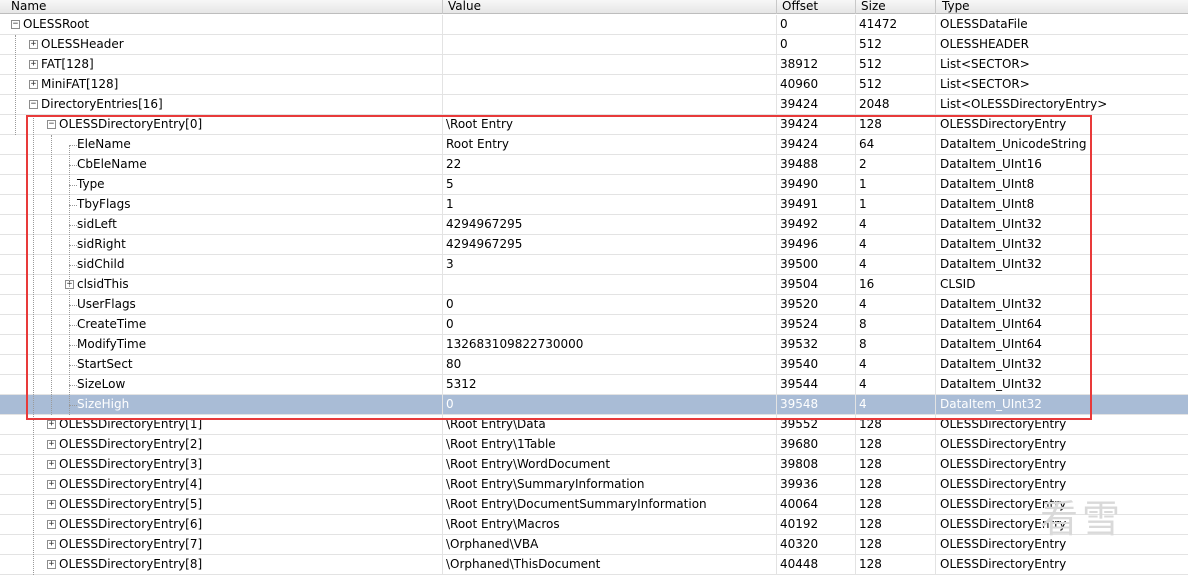  Describe the element at coordinates (221, 124) in the screenshot. I see `cell-name: − OLESSDirectoryEntry[0]` at that location.